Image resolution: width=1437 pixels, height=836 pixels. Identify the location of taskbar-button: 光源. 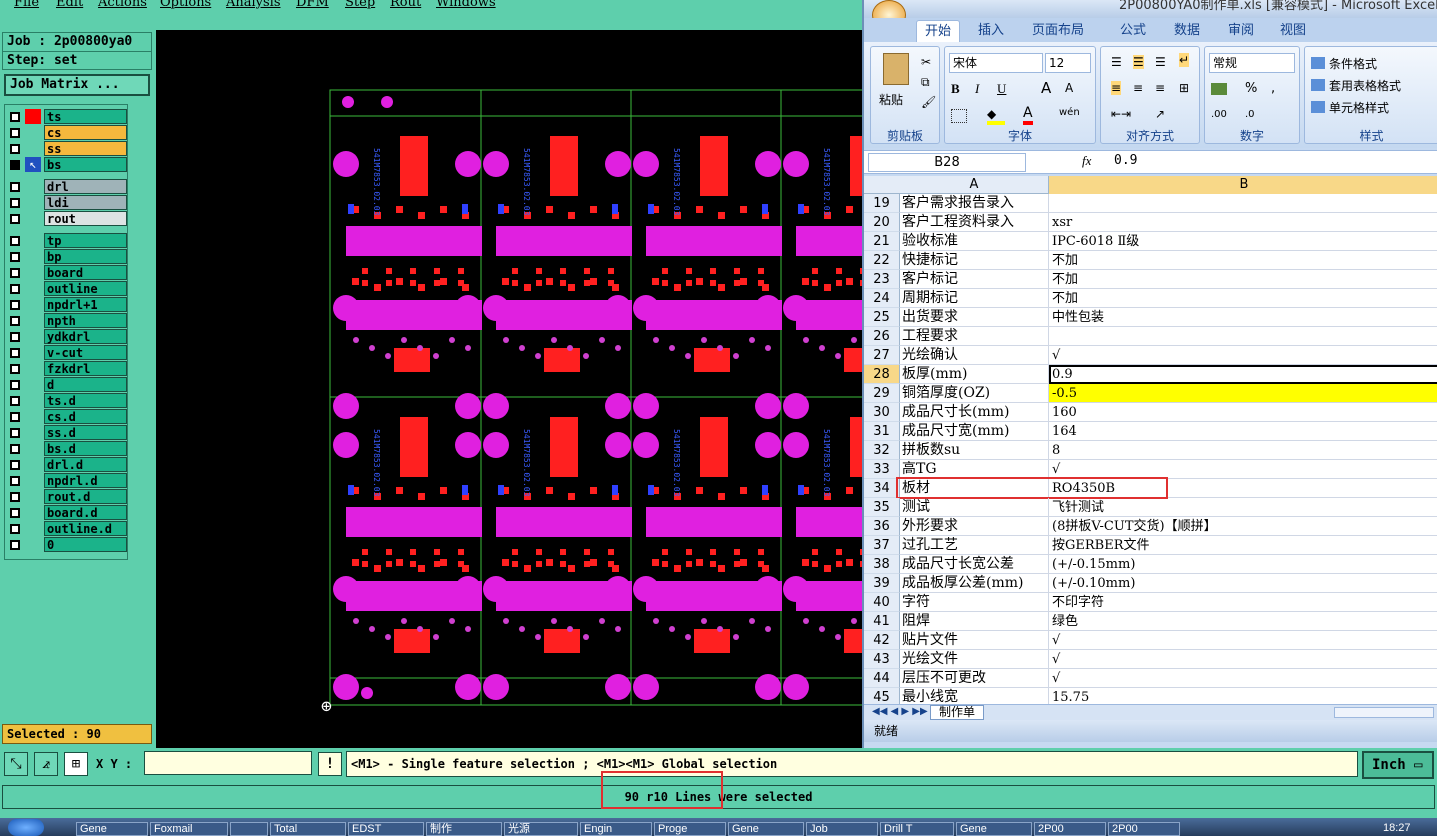
(541, 829).